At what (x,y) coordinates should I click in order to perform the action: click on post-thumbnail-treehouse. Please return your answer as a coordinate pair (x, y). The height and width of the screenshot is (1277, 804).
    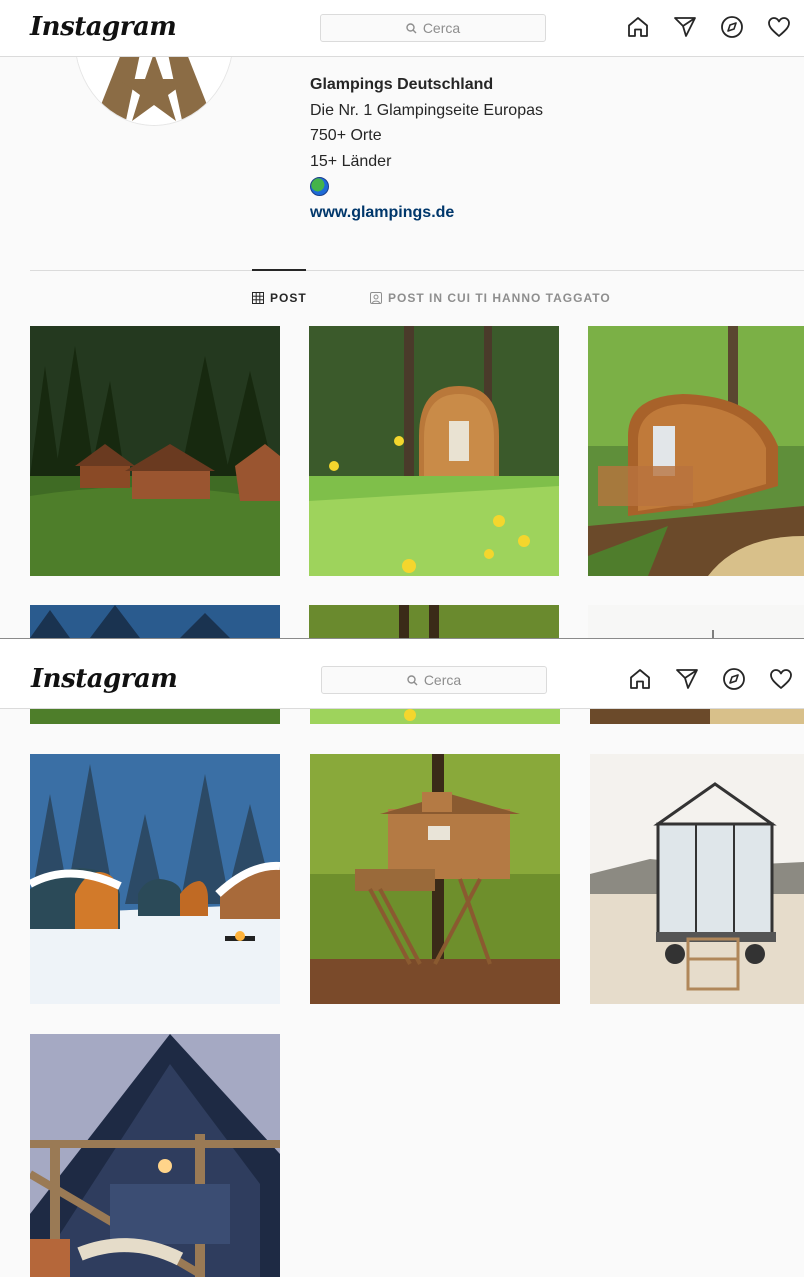
    Looking at the image, I should click on (435, 879).